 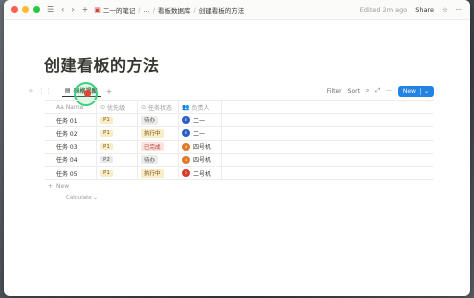 I want to click on table-row: 任务 01 P1 待办 E 二一, so click(x=239, y=121).